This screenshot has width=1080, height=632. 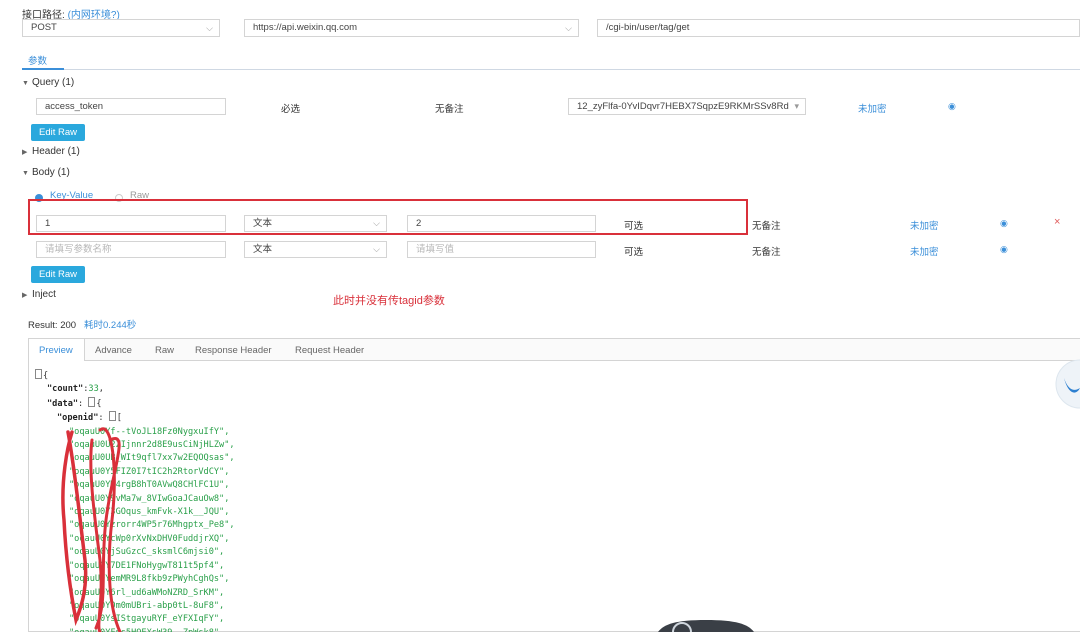 I want to click on openid-item: "oqauU0YFns5HOEXsW39-_ZpWsk8",, so click(x=152, y=629).